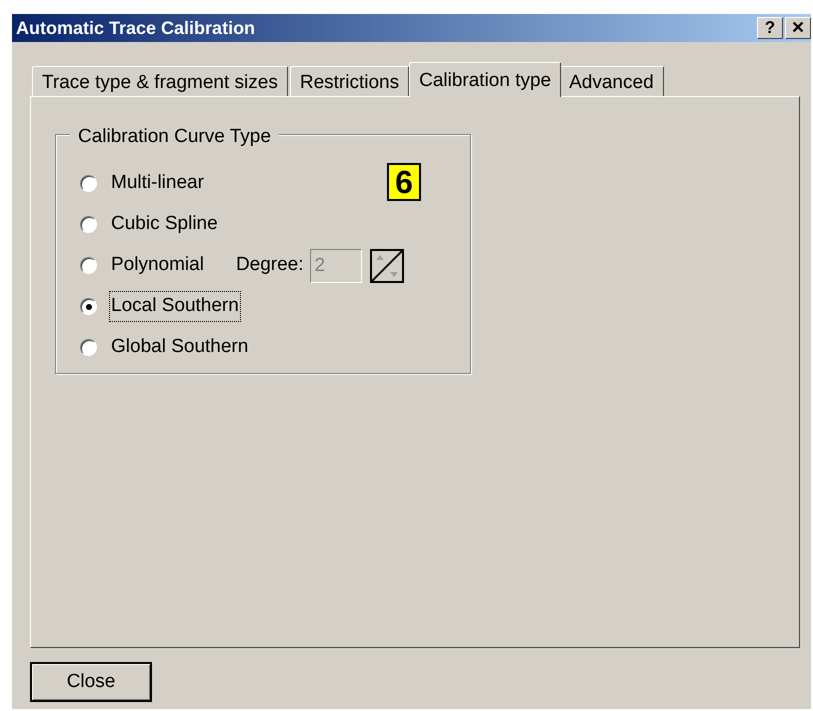 The height and width of the screenshot is (711, 813). I want to click on help-button: ?, so click(770, 28).